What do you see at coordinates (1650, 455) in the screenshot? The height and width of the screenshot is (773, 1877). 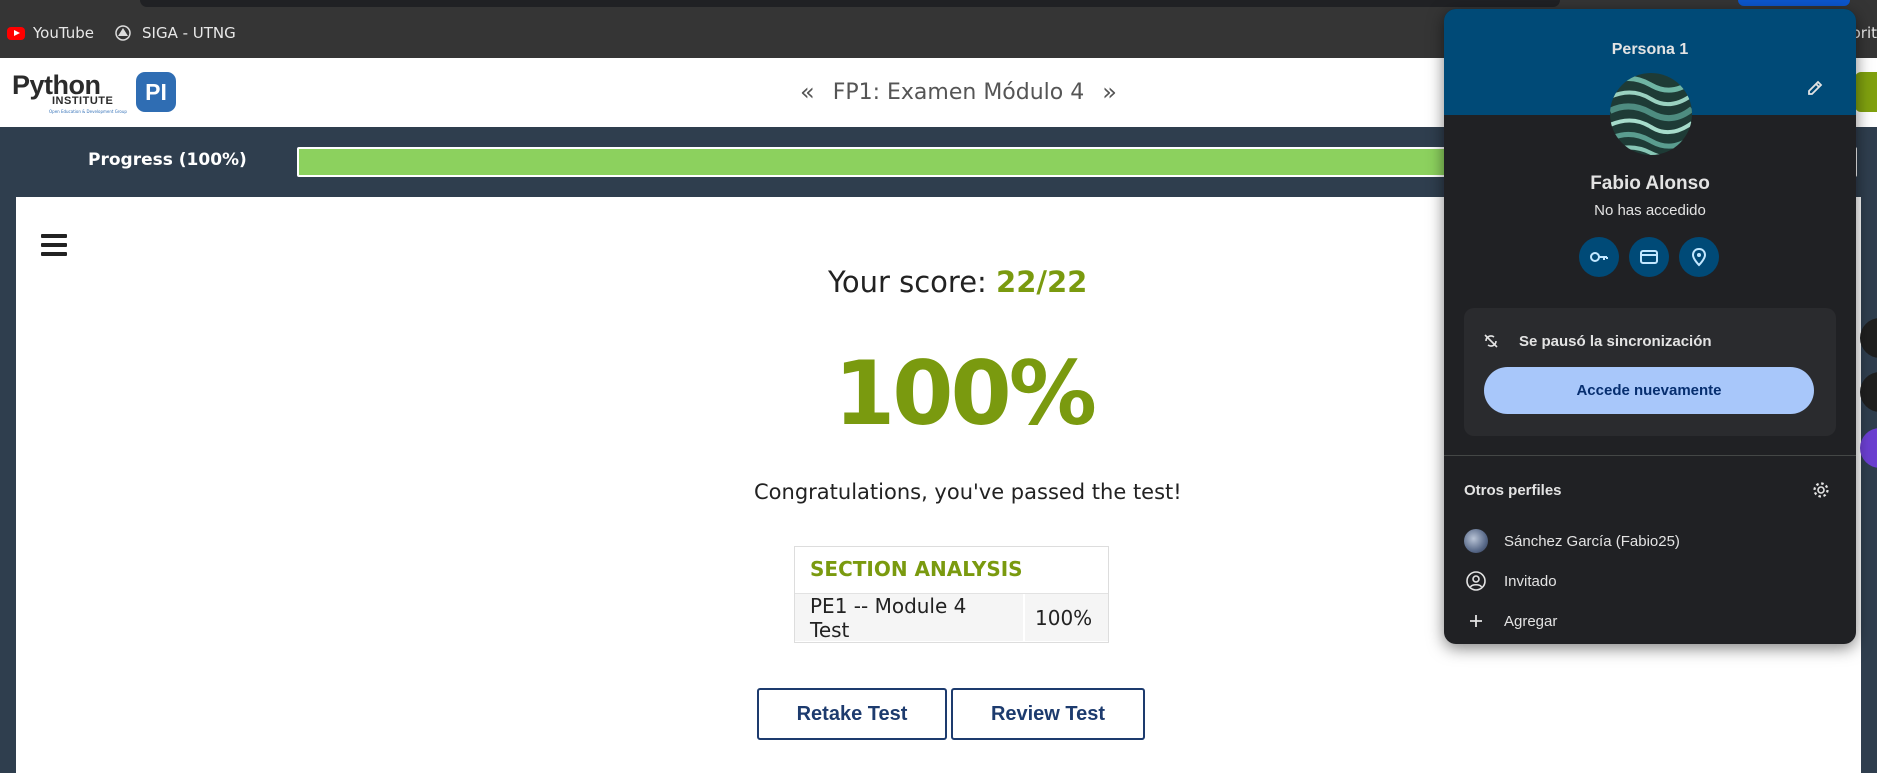 I see `divider` at bounding box center [1650, 455].